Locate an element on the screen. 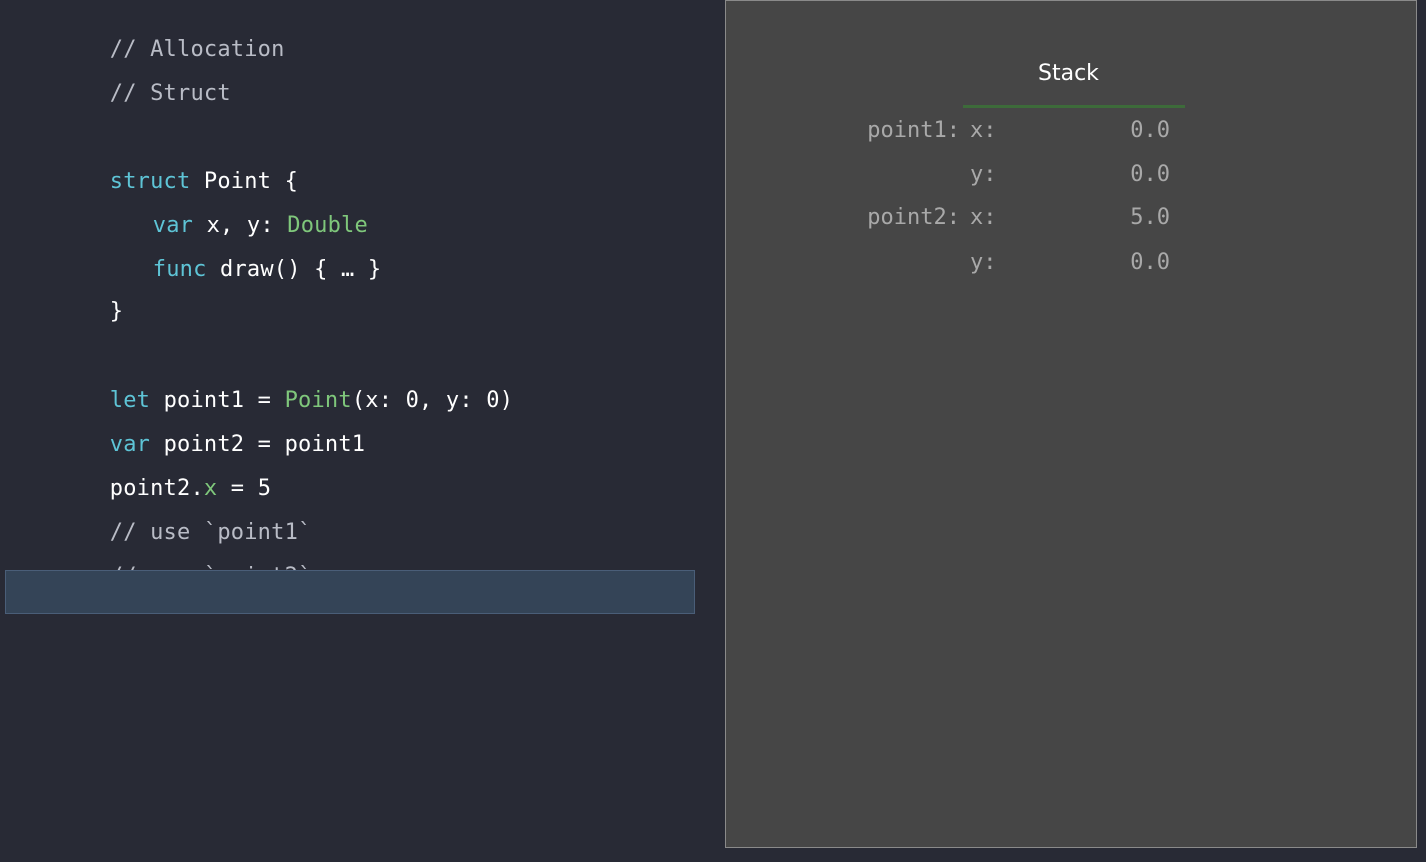  plain-token: draw() { … } is located at coordinates (294, 269).